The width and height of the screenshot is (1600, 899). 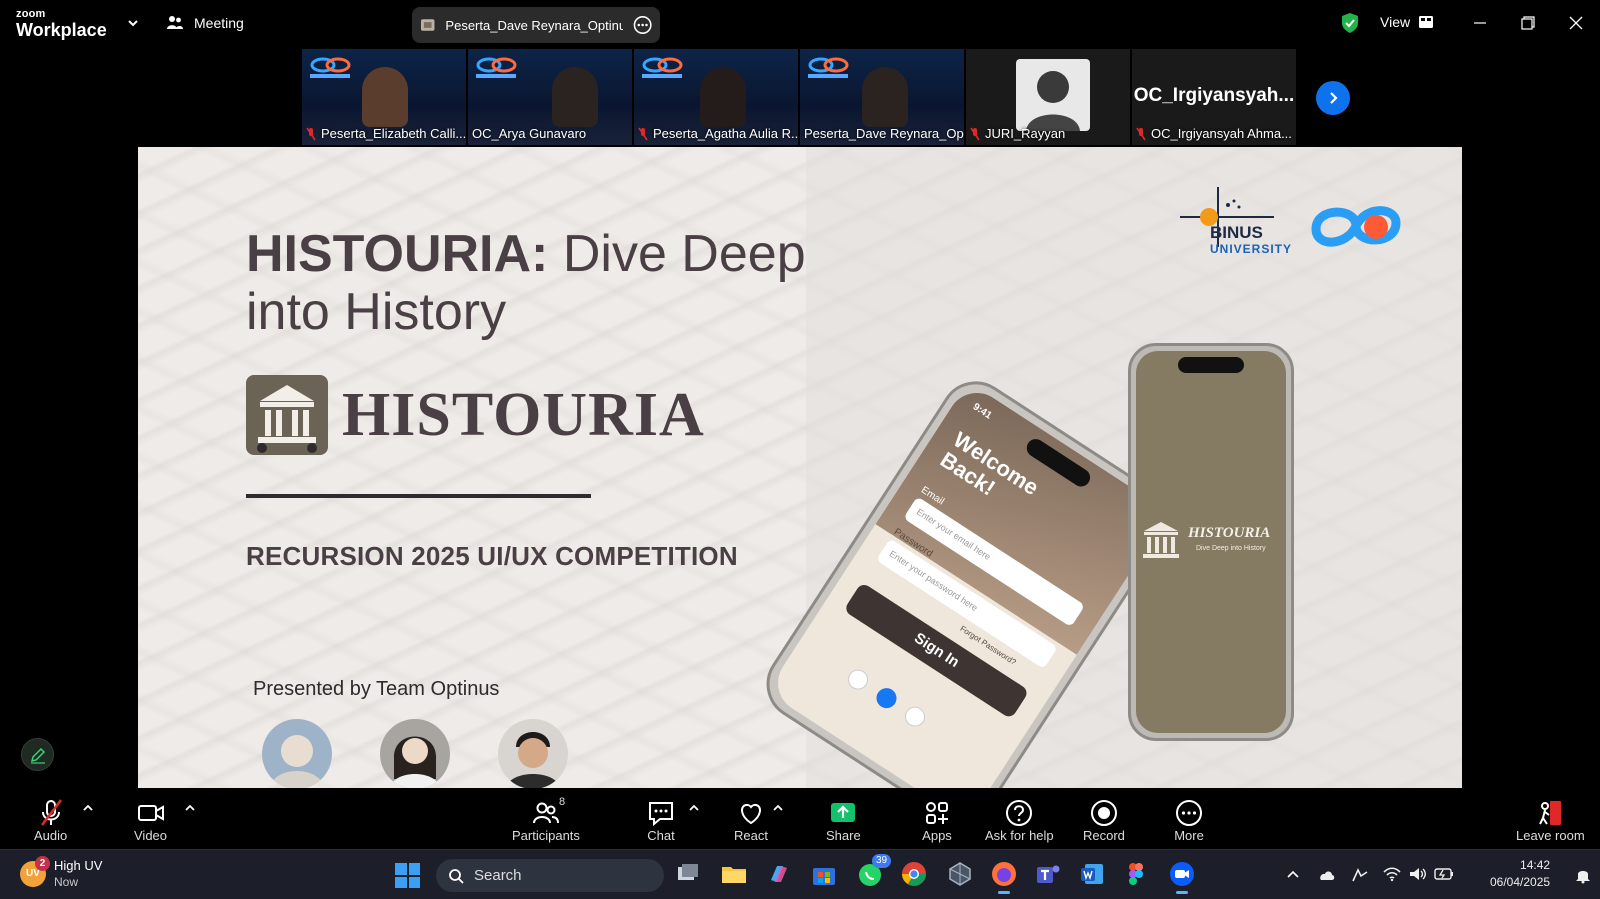 I want to click on ask-for-help-button: Ask for help, so click(x=1019, y=820).